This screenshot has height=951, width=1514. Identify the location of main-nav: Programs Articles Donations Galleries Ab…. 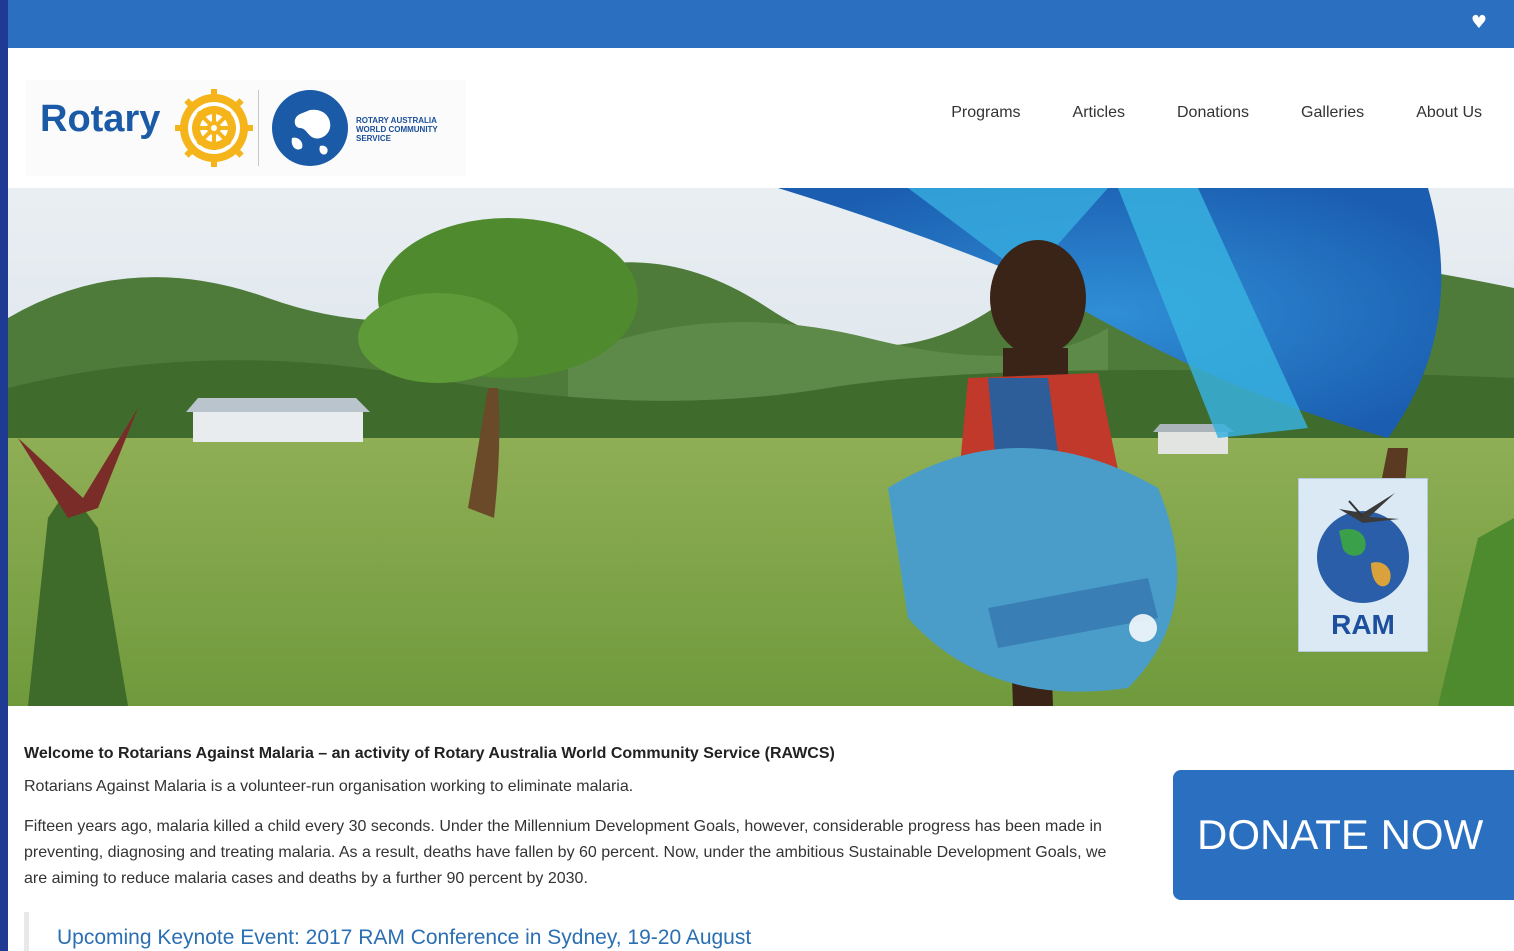
(1190, 113).